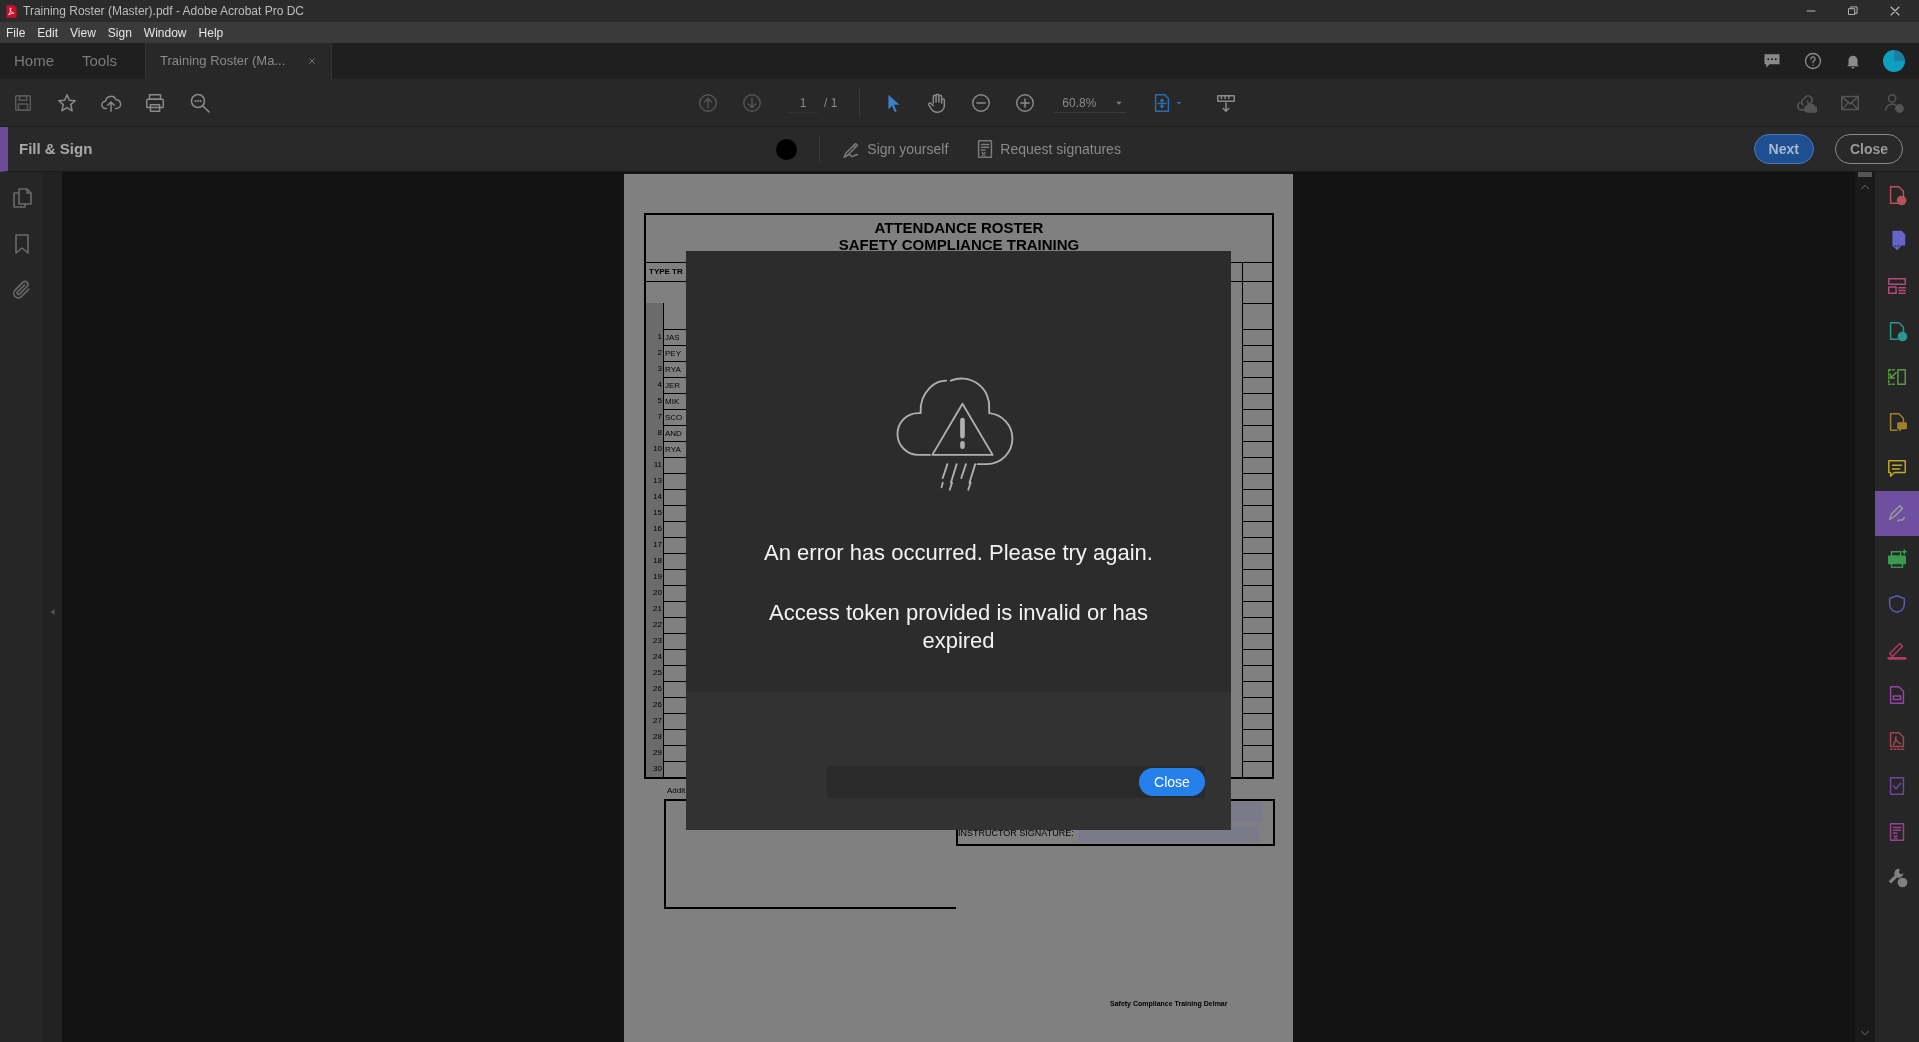 This screenshot has height=1042, width=1919. Describe the element at coordinates (654, 449) in the screenshot. I see `table-cell: 10` at that location.